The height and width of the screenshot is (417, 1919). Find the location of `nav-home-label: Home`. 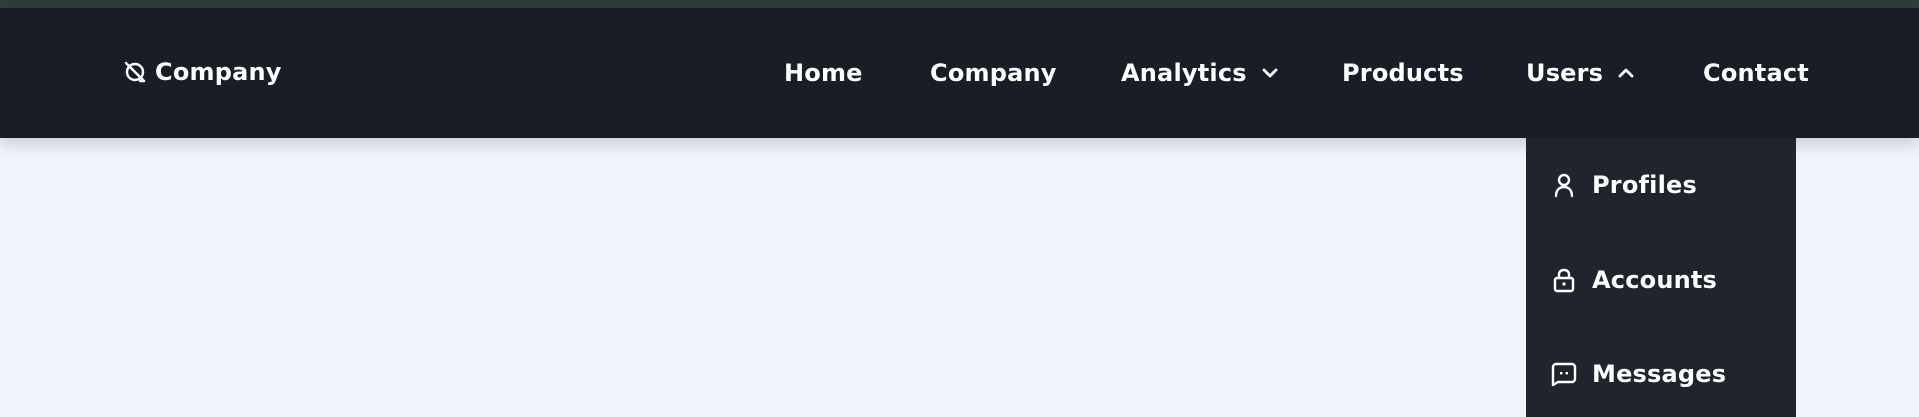

nav-home-label: Home is located at coordinates (823, 73).